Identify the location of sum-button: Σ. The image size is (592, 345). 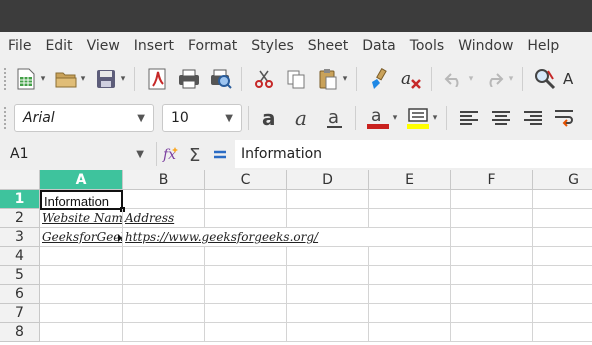
(196, 154).